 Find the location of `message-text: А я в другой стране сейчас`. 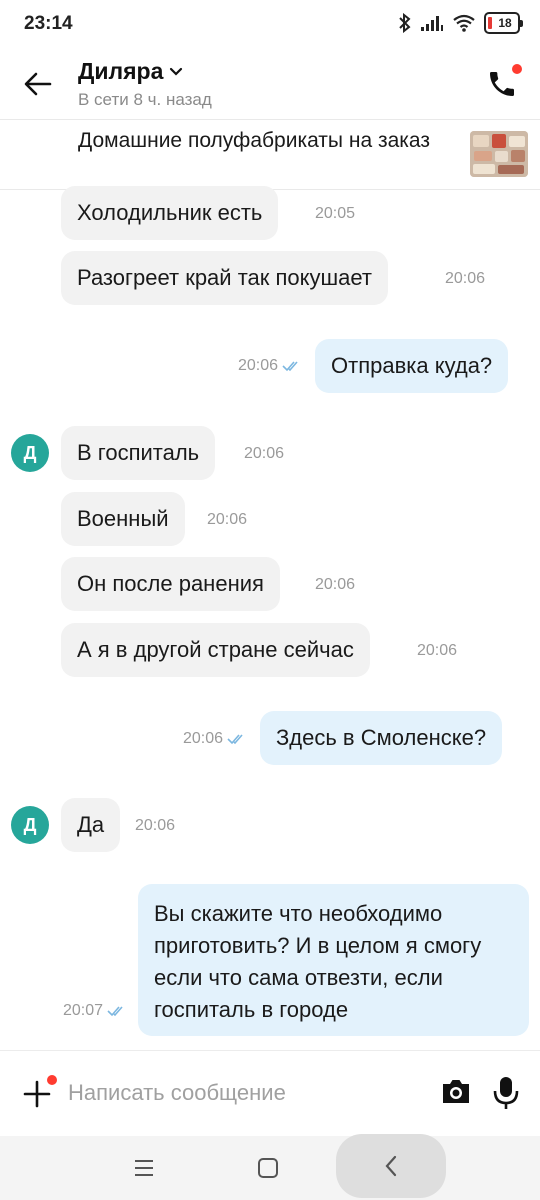

message-text: А я в другой стране сейчас is located at coordinates (215, 649).